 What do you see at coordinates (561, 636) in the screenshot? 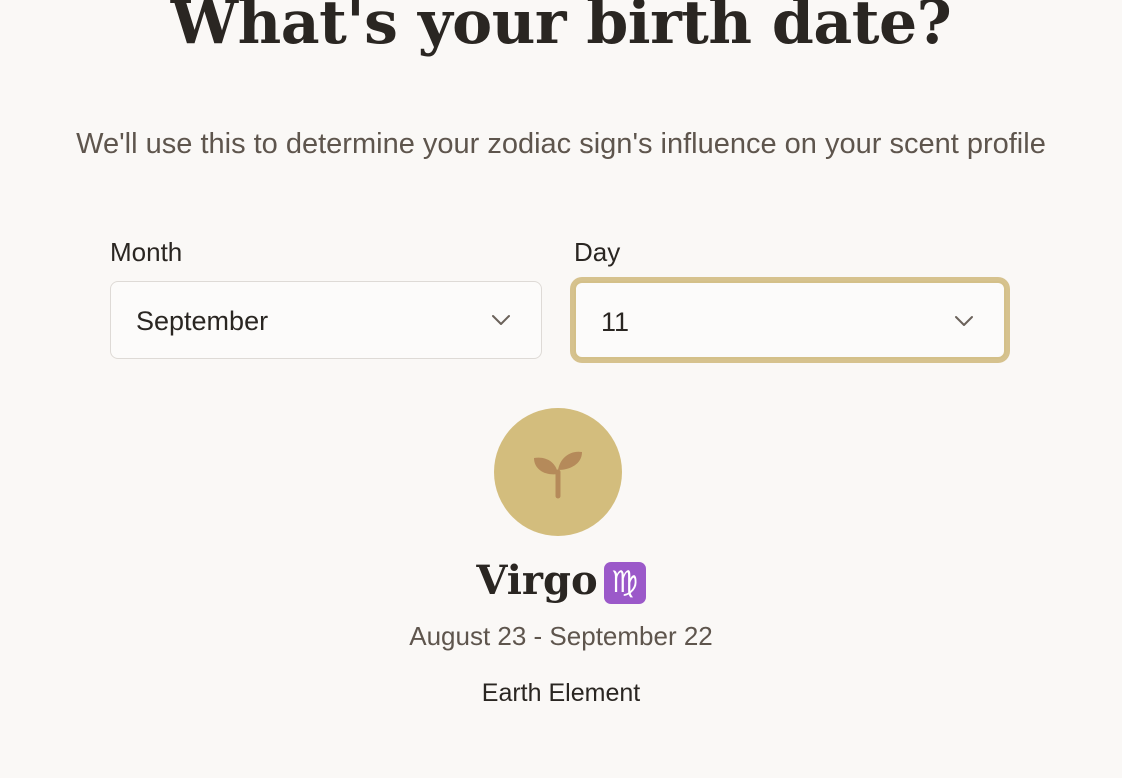
I see `zodiac-date-range: August 23 - September 22` at bounding box center [561, 636].